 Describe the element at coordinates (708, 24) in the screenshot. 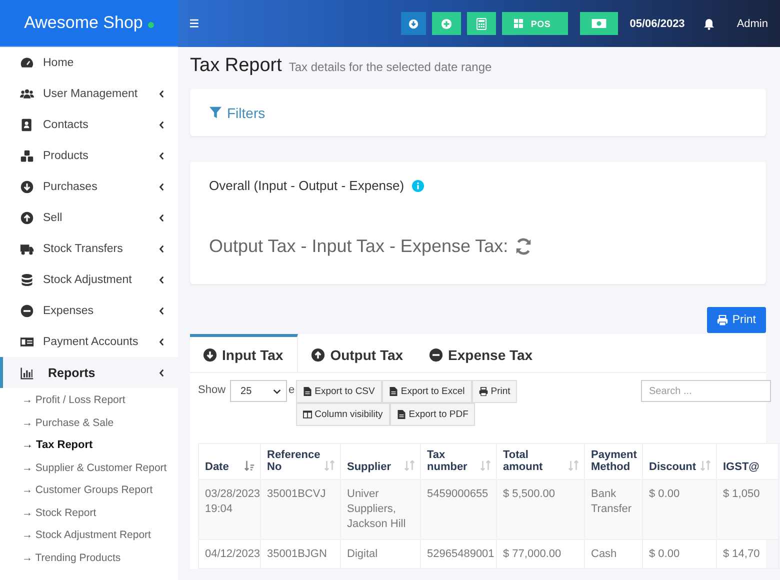

I see `bell-icon` at that location.